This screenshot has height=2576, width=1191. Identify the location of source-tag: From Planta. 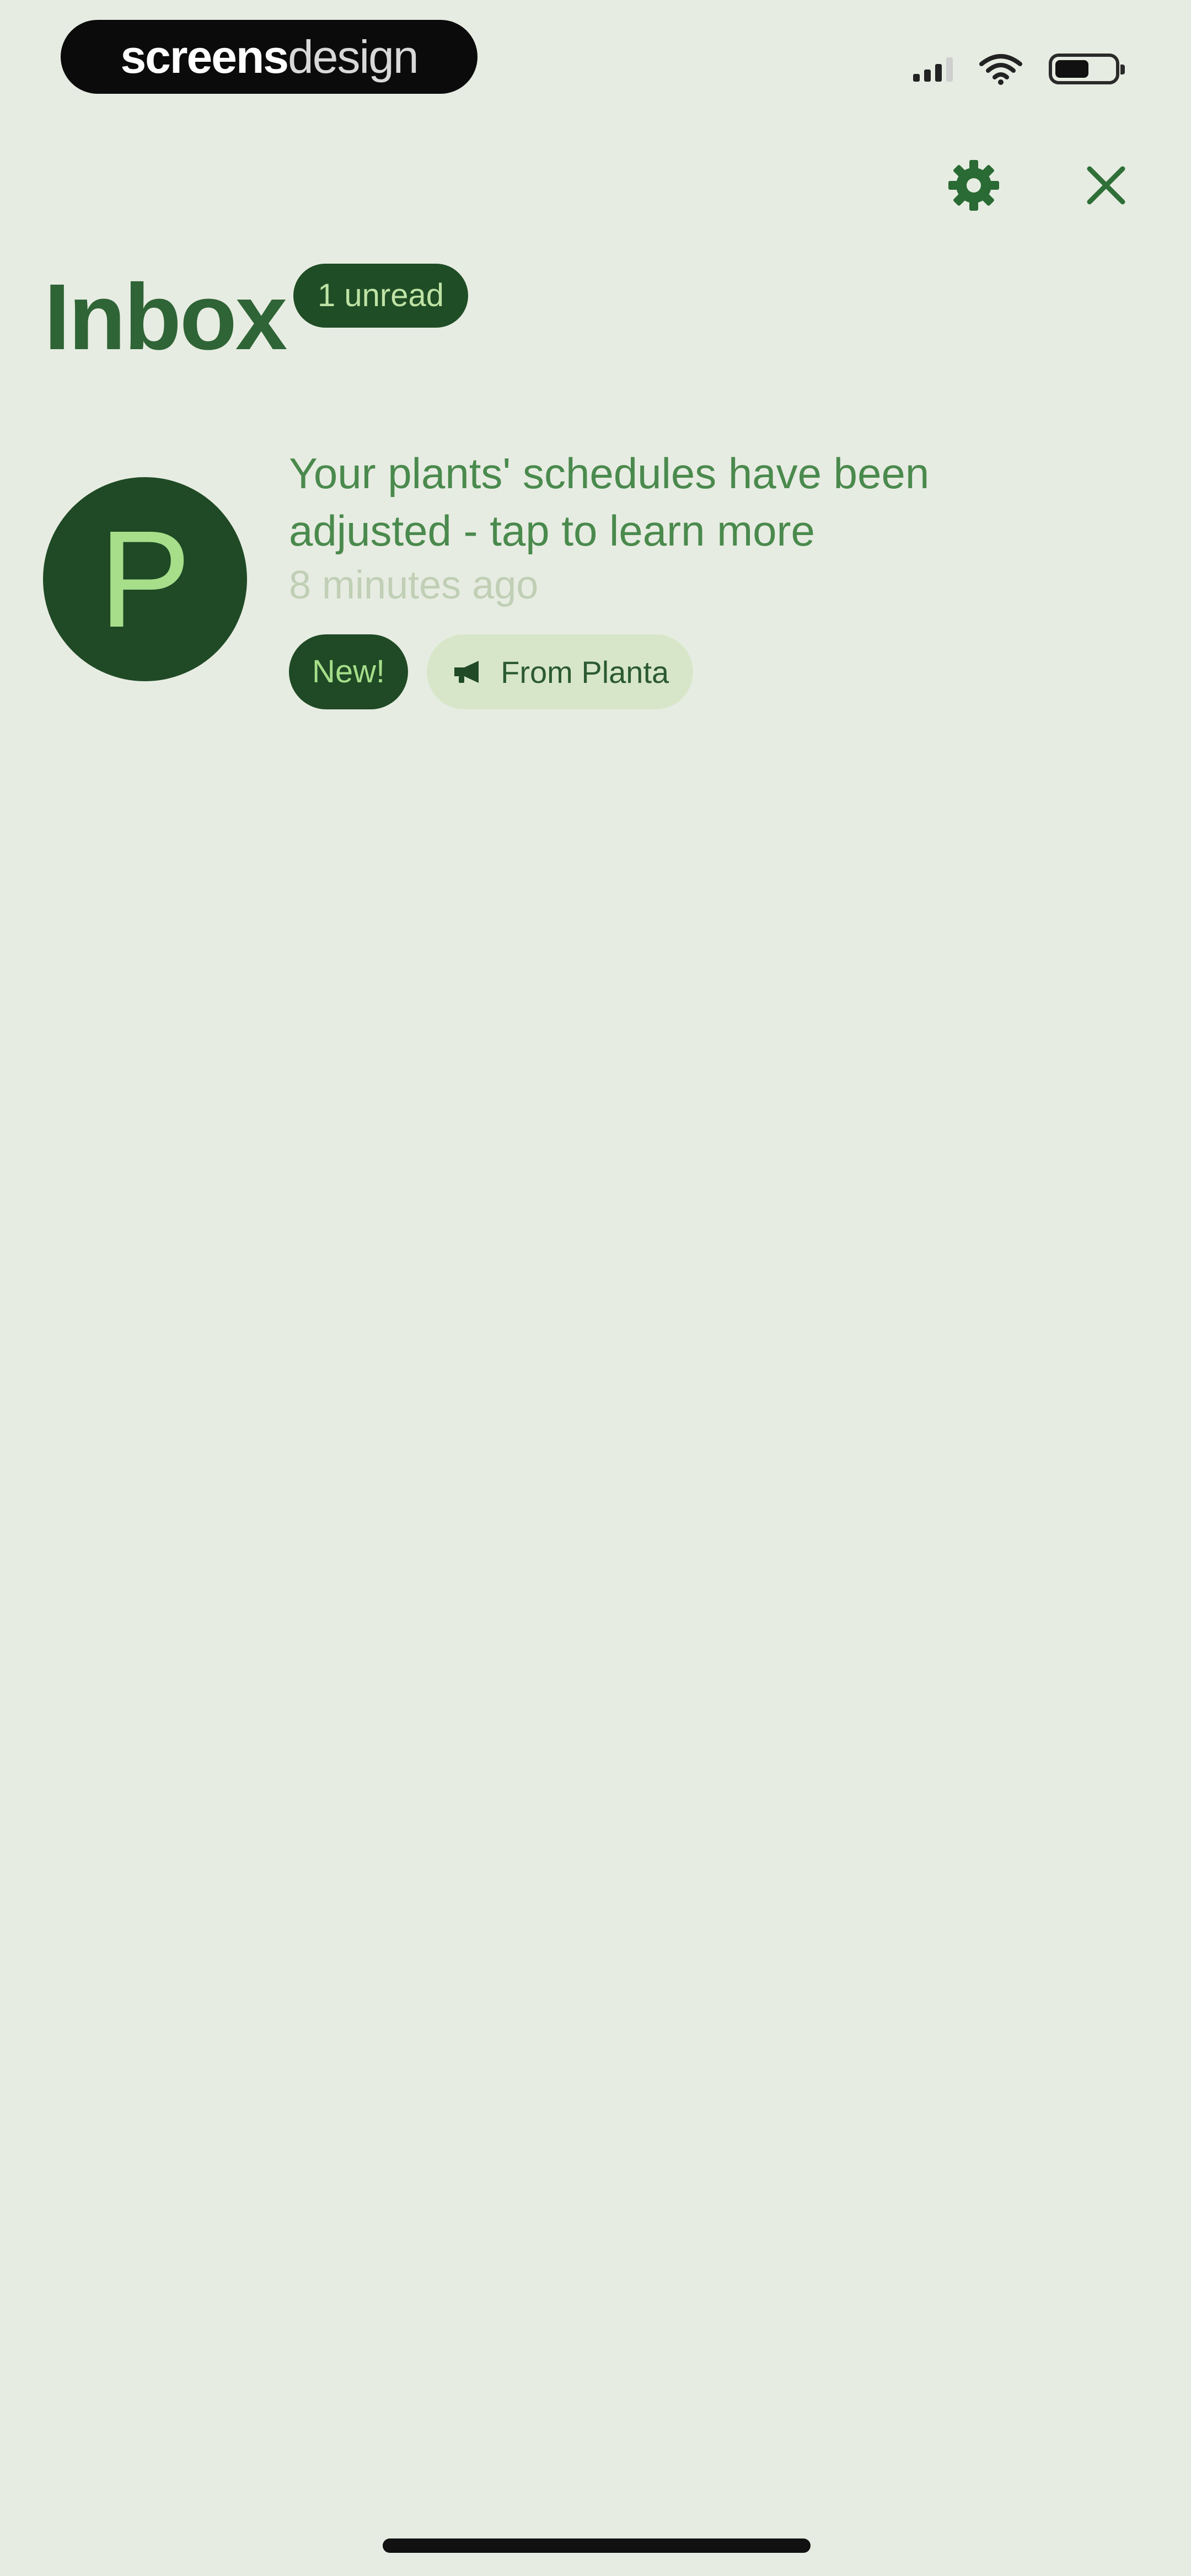
(560, 671).